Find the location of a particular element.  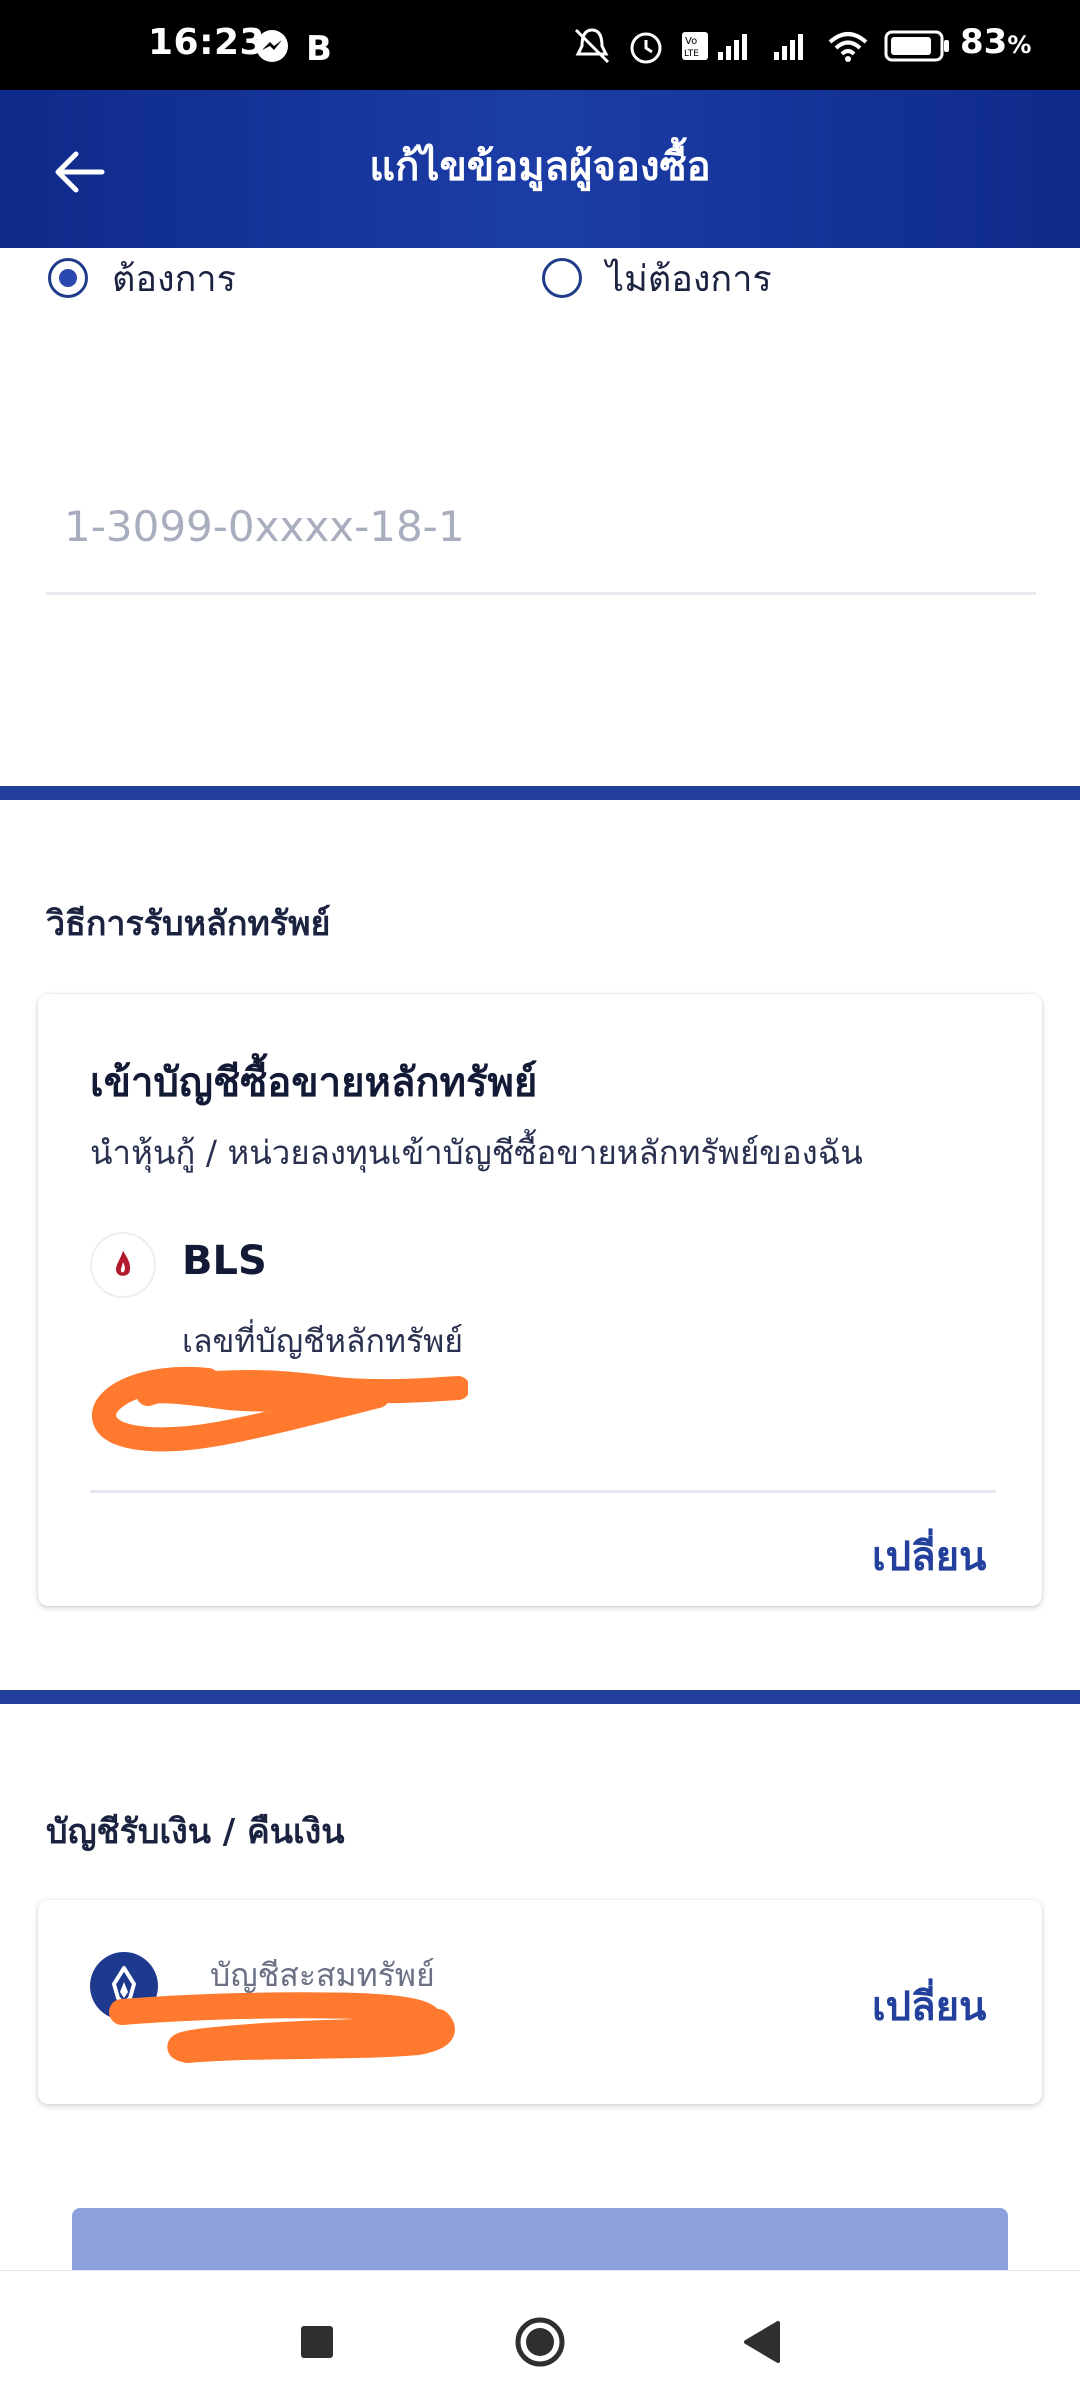

bls-logo is located at coordinates (123, 1265).